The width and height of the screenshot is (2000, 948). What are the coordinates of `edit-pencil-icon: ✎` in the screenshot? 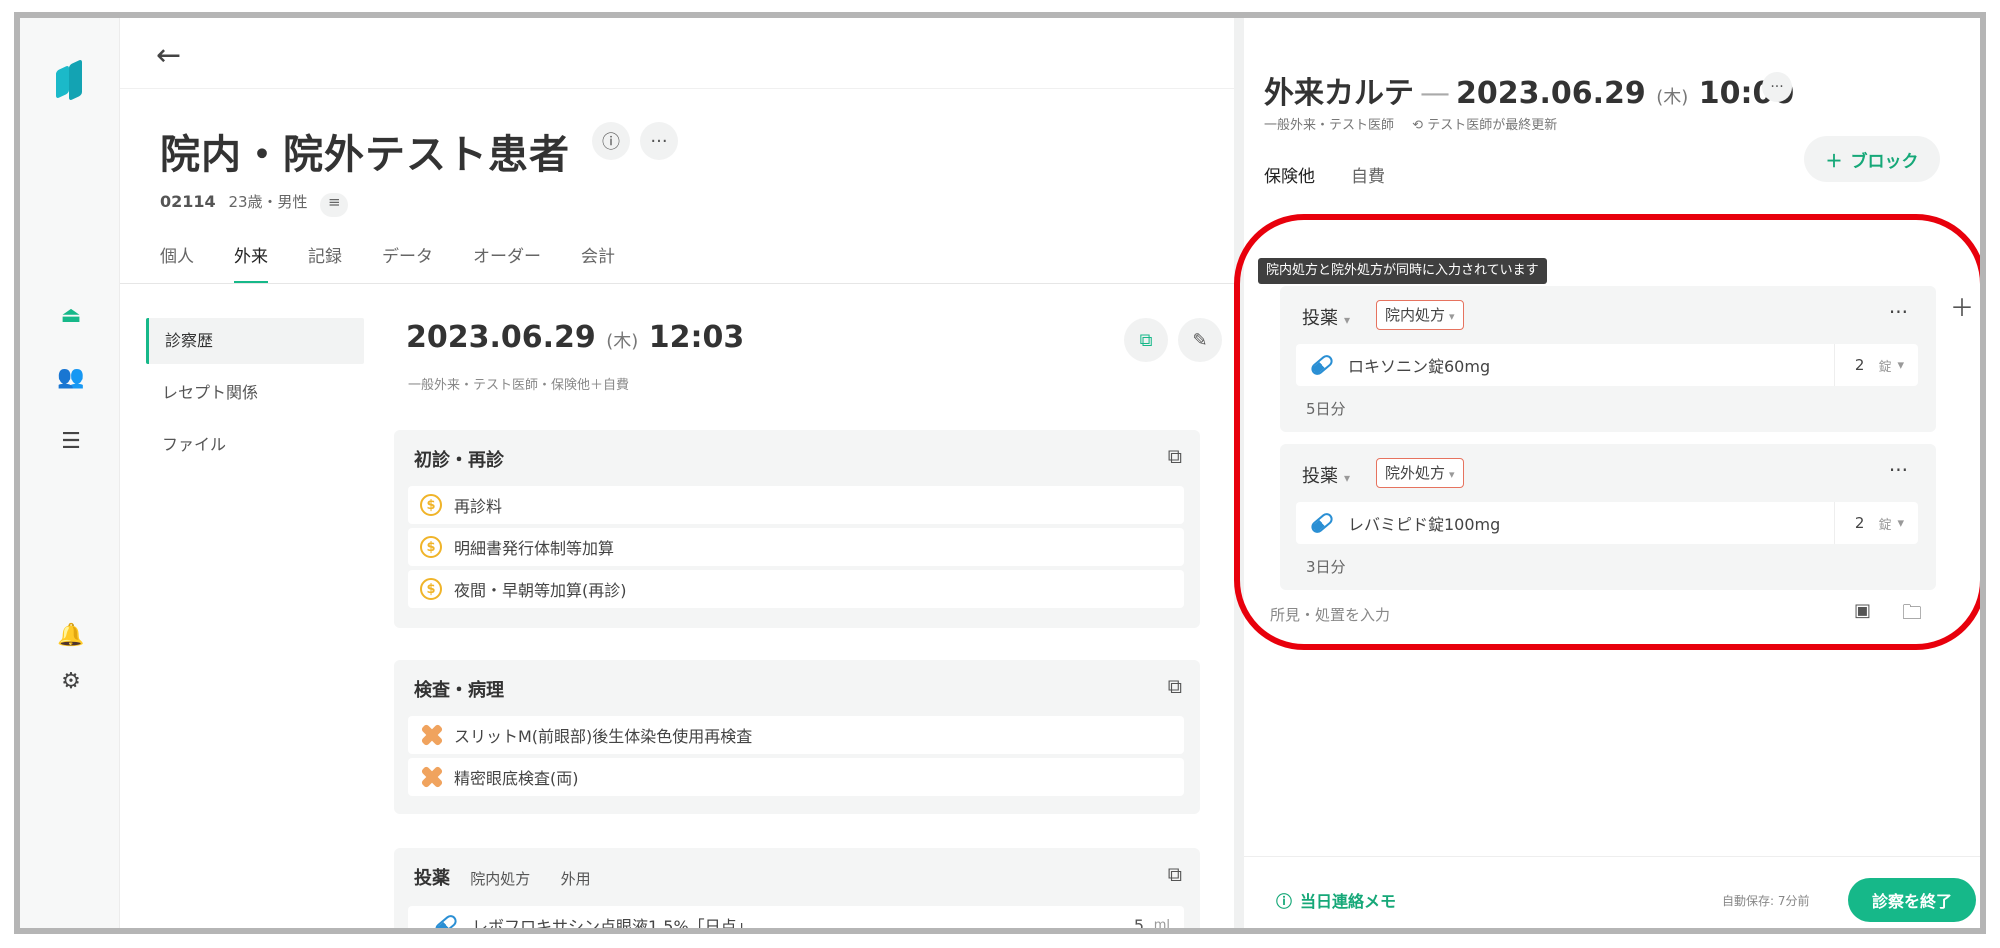 It's located at (1200, 340).